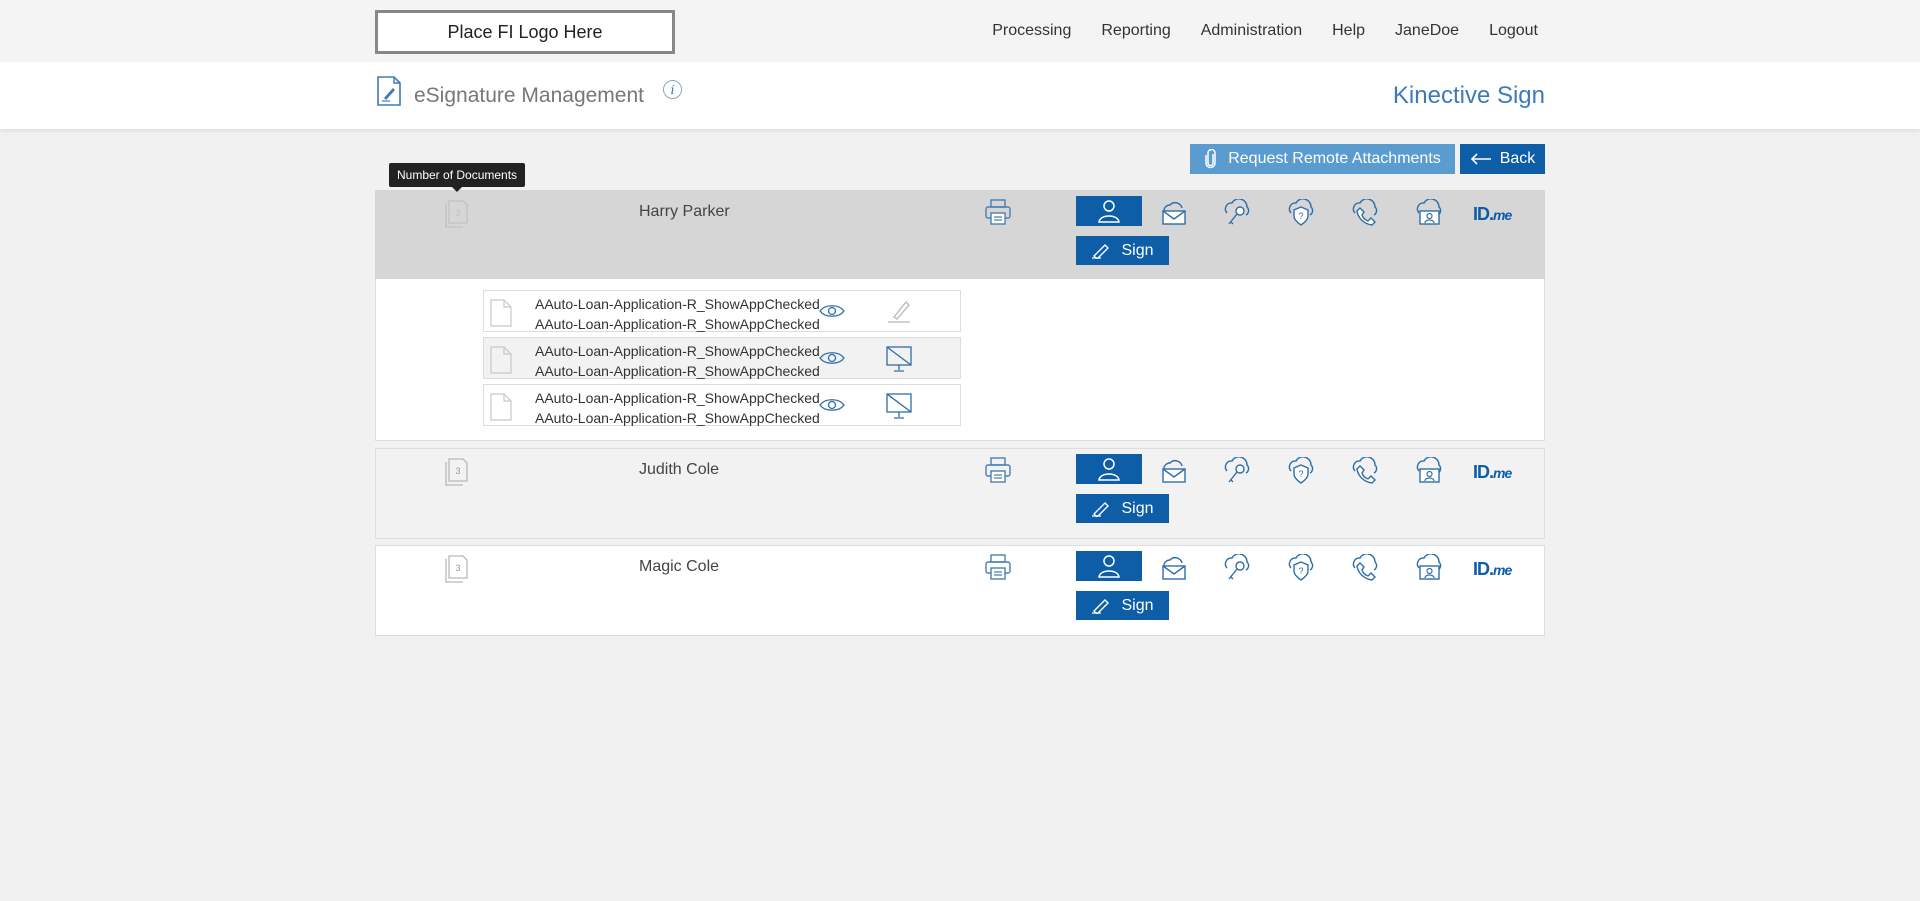 Image resolution: width=1920 pixels, height=901 pixels. What do you see at coordinates (457, 177) in the screenshot?
I see `number-of-documents-tooltip: Number of Documents` at bounding box center [457, 177].